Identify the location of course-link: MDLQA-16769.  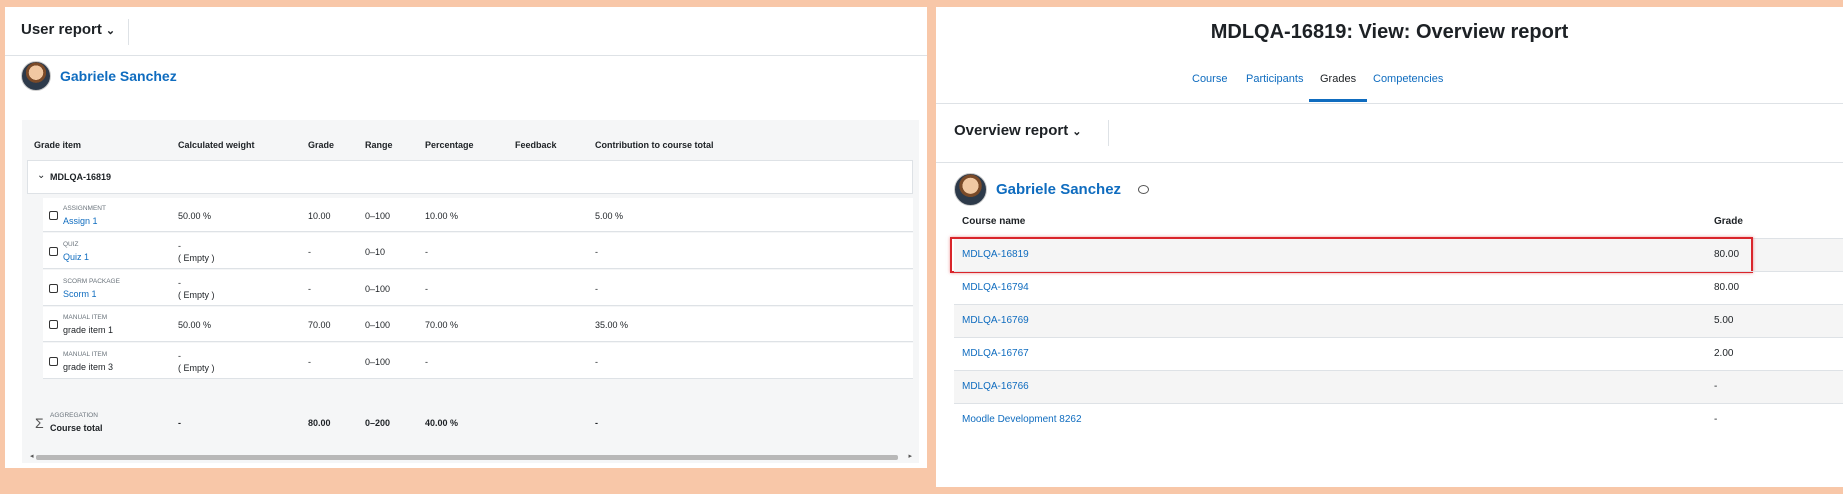
(995, 320).